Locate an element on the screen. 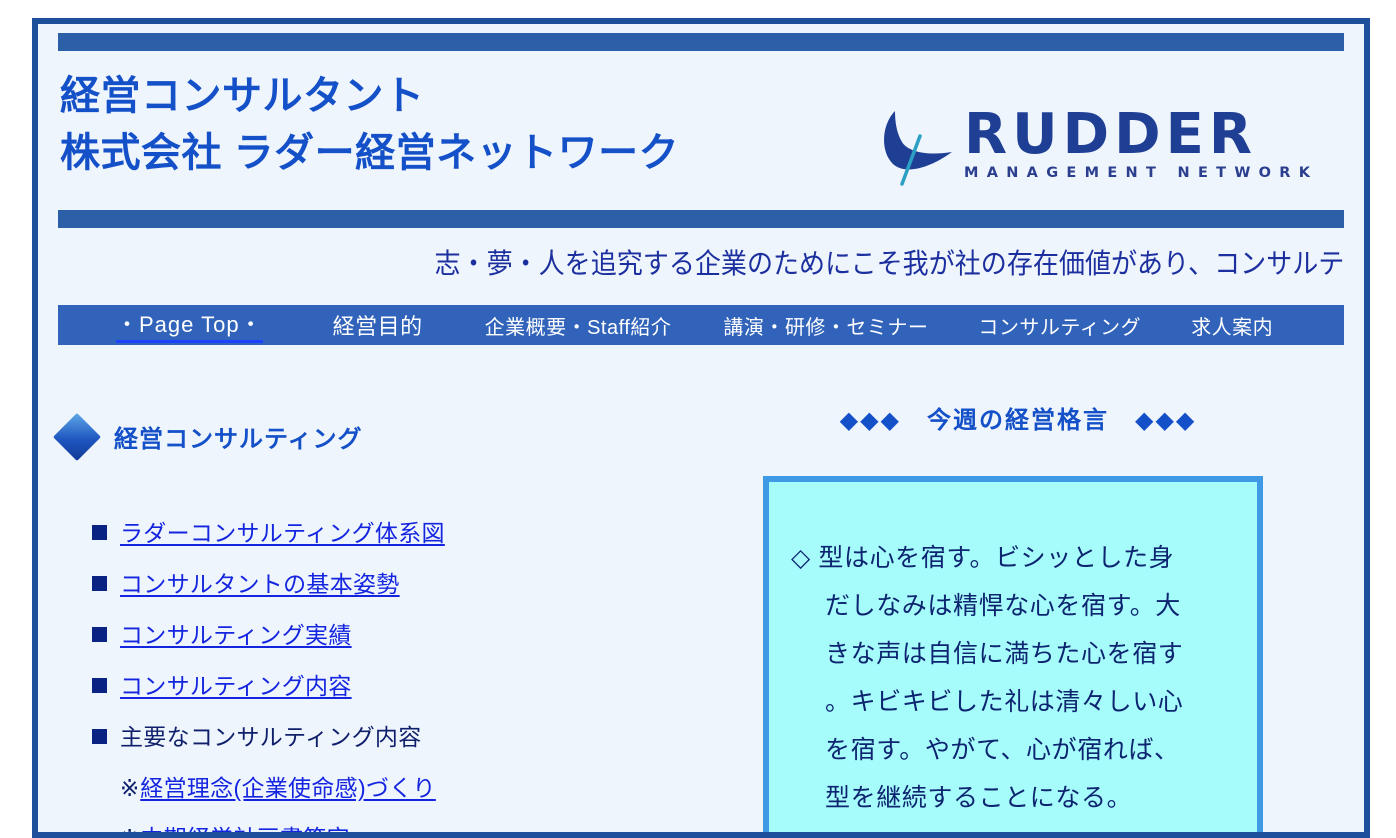 The width and height of the screenshot is (1396, 838). page-title-line-2: 株式会社 ラダー経営ネットワーク is located at coordinates (370, 152).